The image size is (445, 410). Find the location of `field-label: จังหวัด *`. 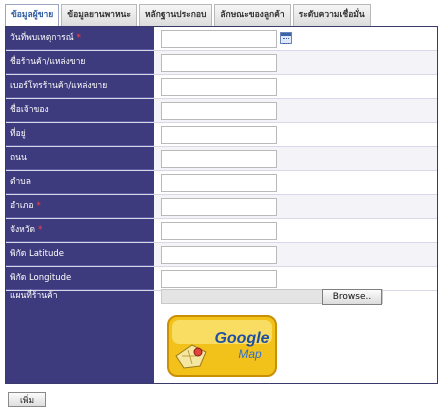

field-label: จังหวัด * is located at coordinates (80, 230).